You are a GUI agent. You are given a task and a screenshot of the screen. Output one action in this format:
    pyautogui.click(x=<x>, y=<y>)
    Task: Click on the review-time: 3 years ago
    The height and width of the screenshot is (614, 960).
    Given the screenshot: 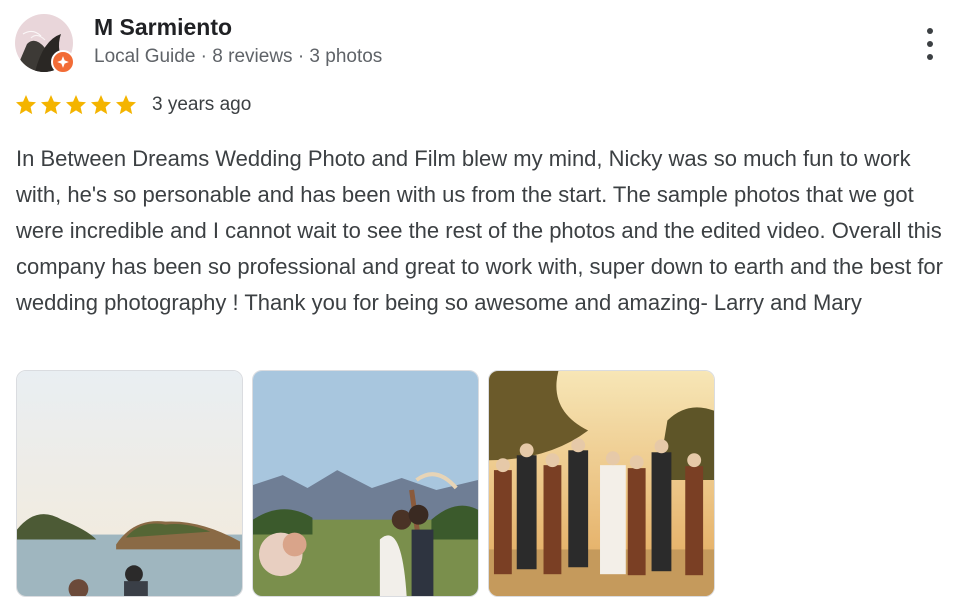 What is the action you would take?
    pyautogui.click(x=202, y=104)
    